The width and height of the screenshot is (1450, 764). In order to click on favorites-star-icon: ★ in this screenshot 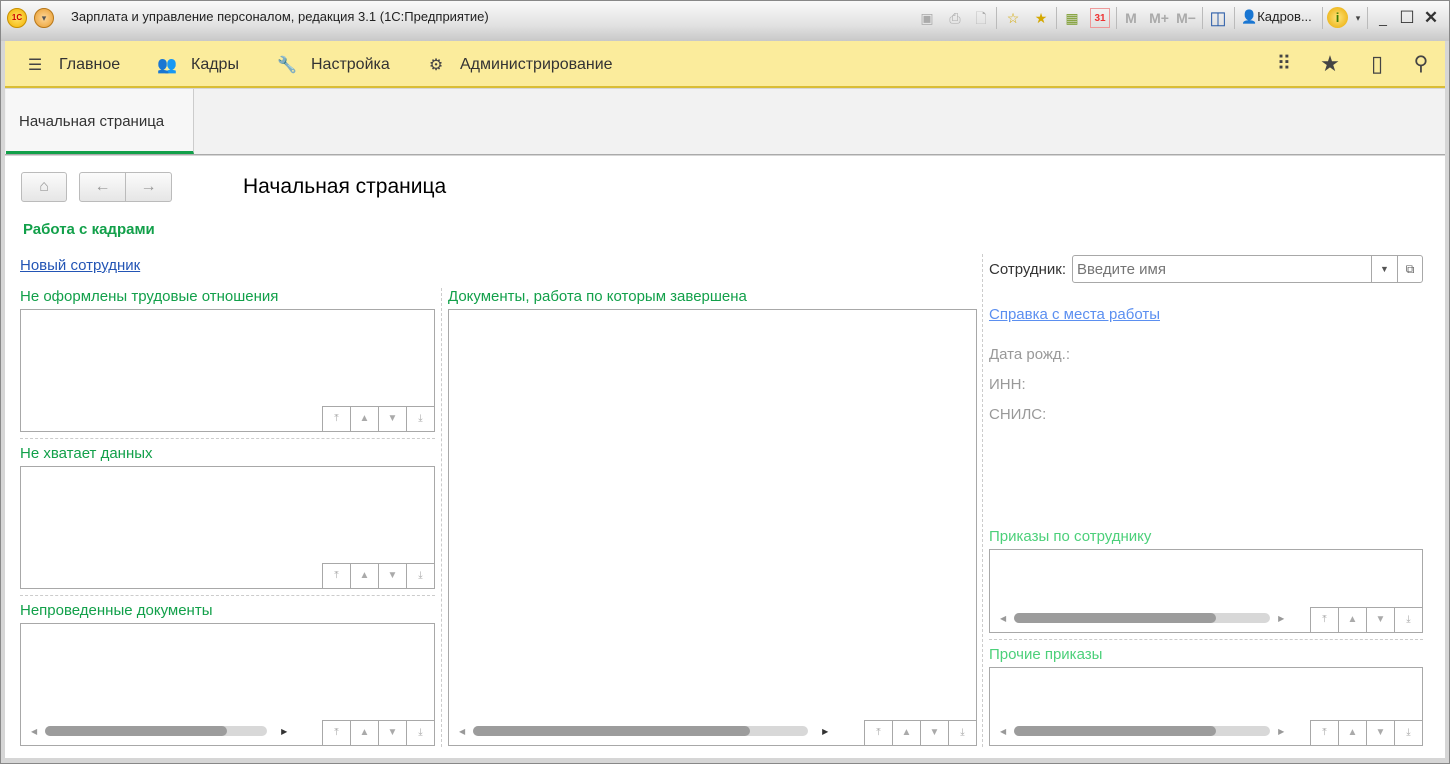, I will do `click(1330, 64)`.